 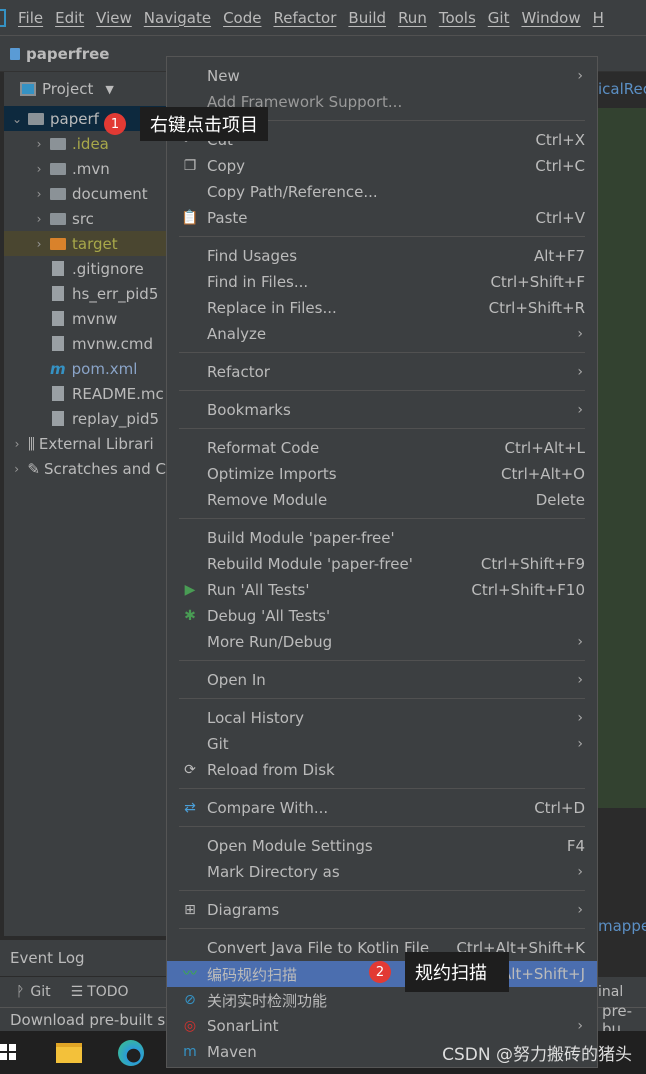 I want to click on watermark: CSDN @努力搬砖的猪头, so click(x=537, y=1055).